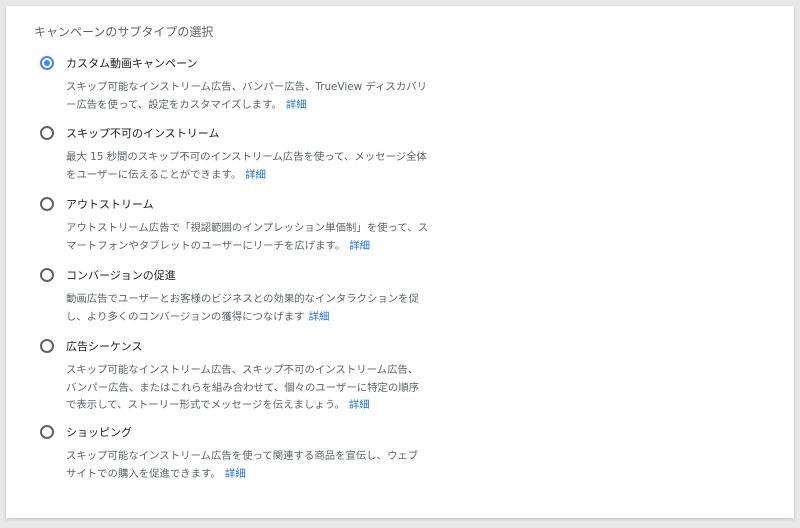 The height and width of the screenshot is (528, 800). What do you see at coordinates (47, 204) in the screenshot?
I see `radio-outstream` at bounding box center [47, 204].